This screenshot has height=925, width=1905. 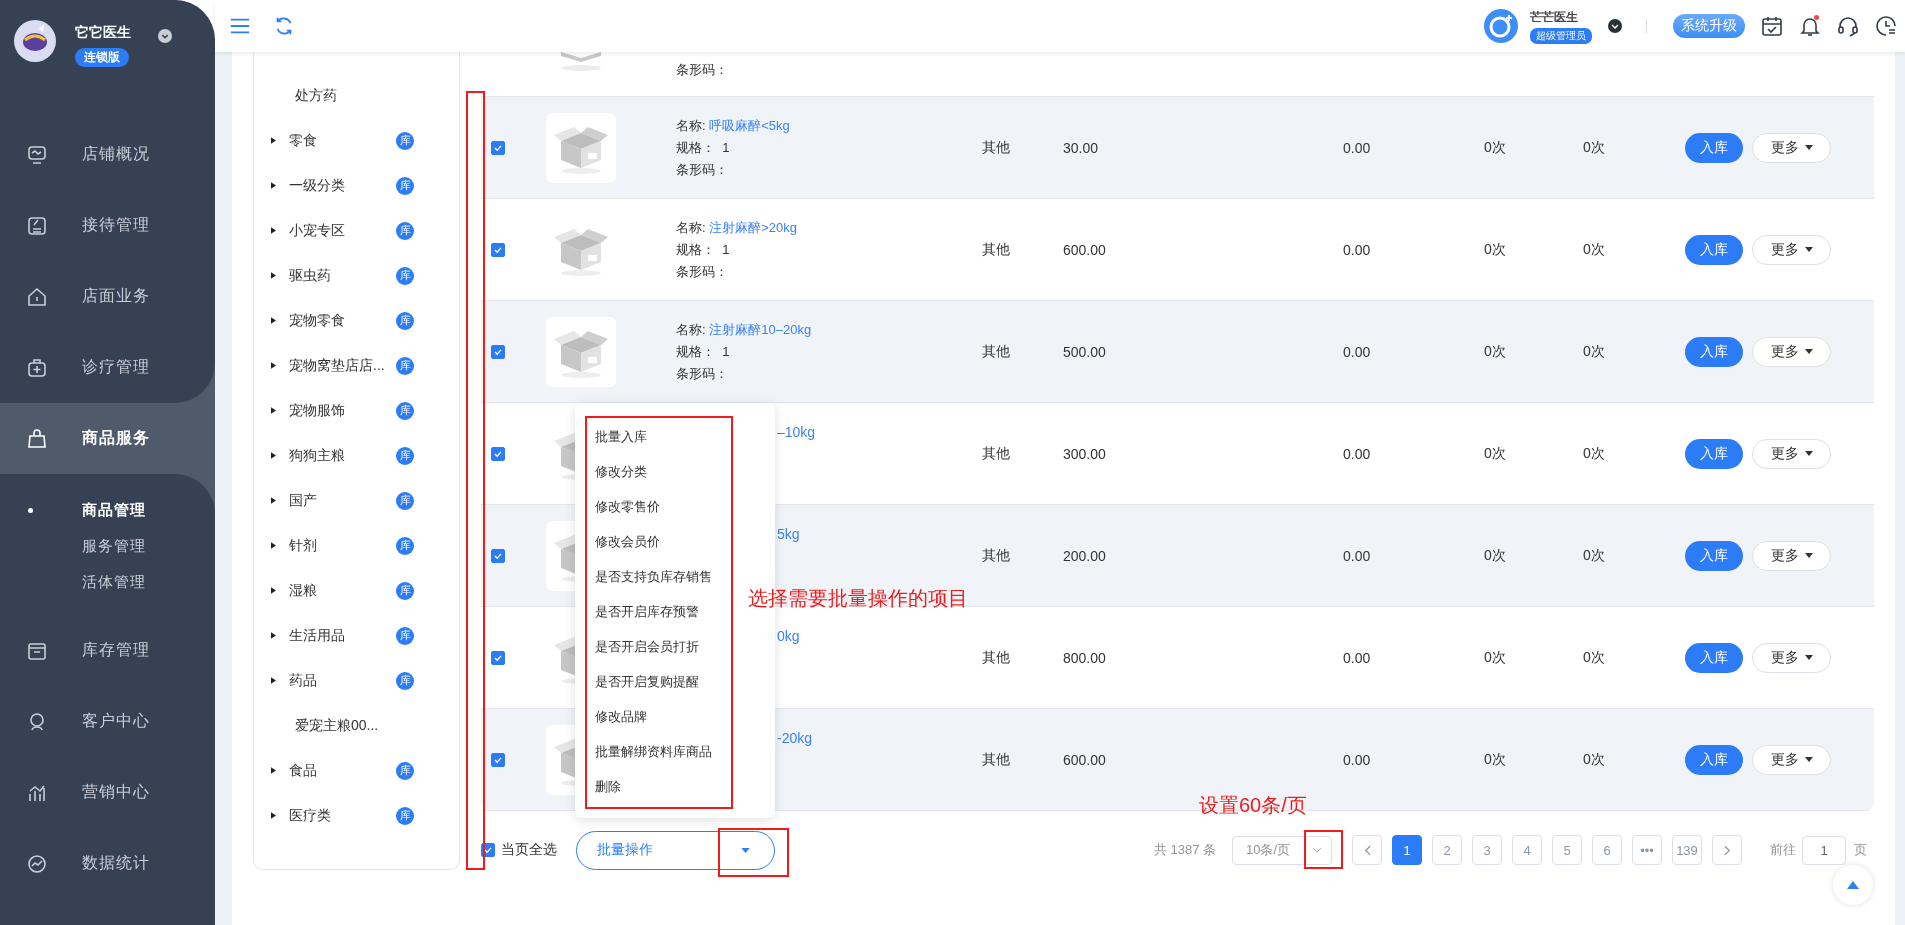 I want to click on sidebar-menu-item: 店铺概况, so click(x=107, y=154).